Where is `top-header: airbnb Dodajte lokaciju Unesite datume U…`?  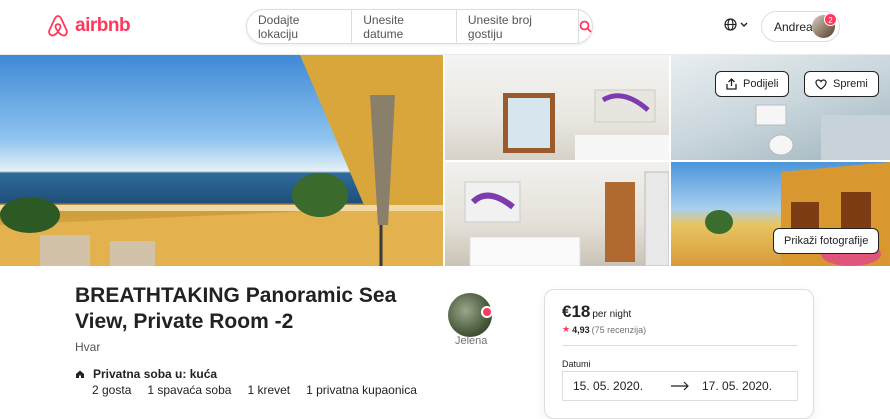
top-header: airbnb Dodajte lokaciju Unesite datume U… is located at coordinates (445, 27).